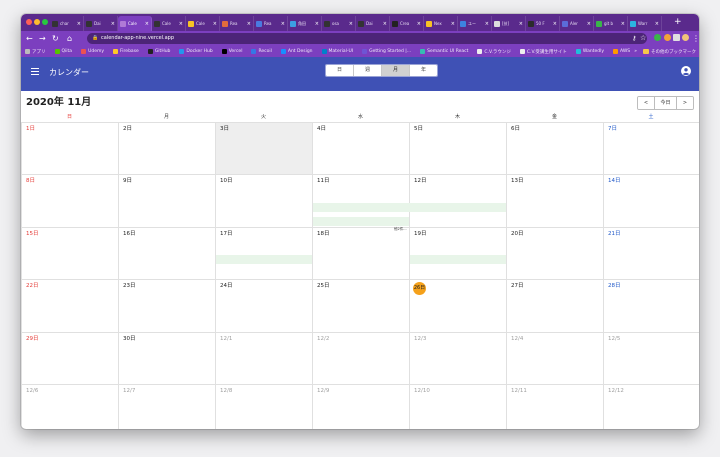 This screenshot has width=720, height=457. What do you see at coordinates (457, 406) in the screenshot?
I see `day-cell: 12/10` at bounding box center [457, 406].